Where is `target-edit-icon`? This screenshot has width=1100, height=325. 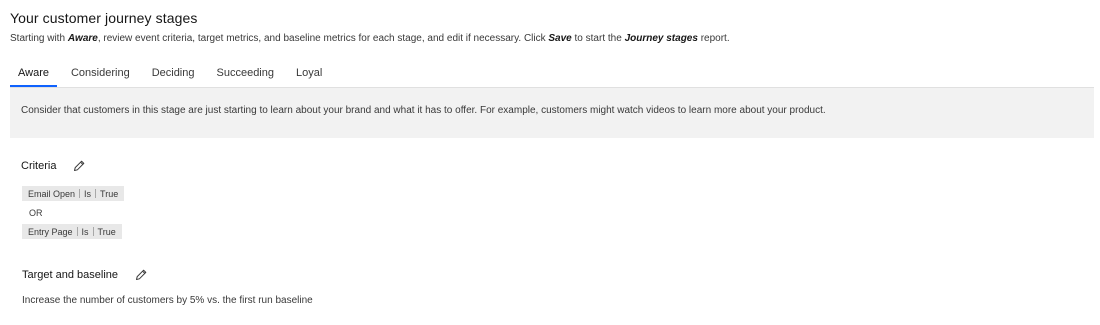 target-edit-icon is located at coordinates (141, 275).